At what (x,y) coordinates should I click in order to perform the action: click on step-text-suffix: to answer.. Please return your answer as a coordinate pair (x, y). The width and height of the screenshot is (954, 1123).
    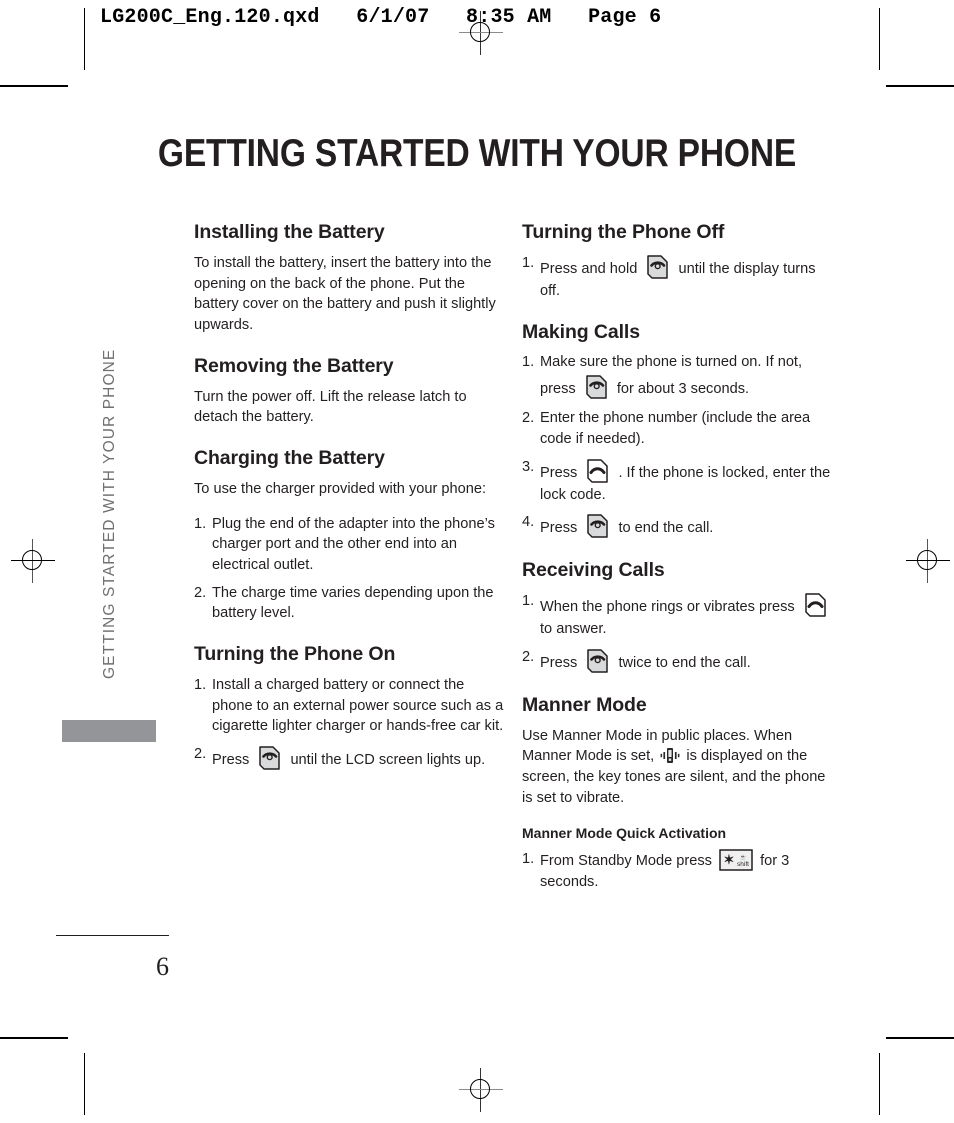
    Looking at the image, I should click on (573, 629).